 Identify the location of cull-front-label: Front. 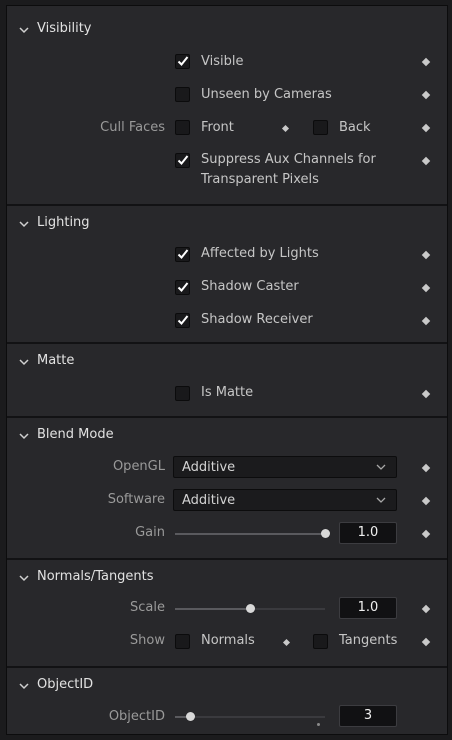
(217, 127).